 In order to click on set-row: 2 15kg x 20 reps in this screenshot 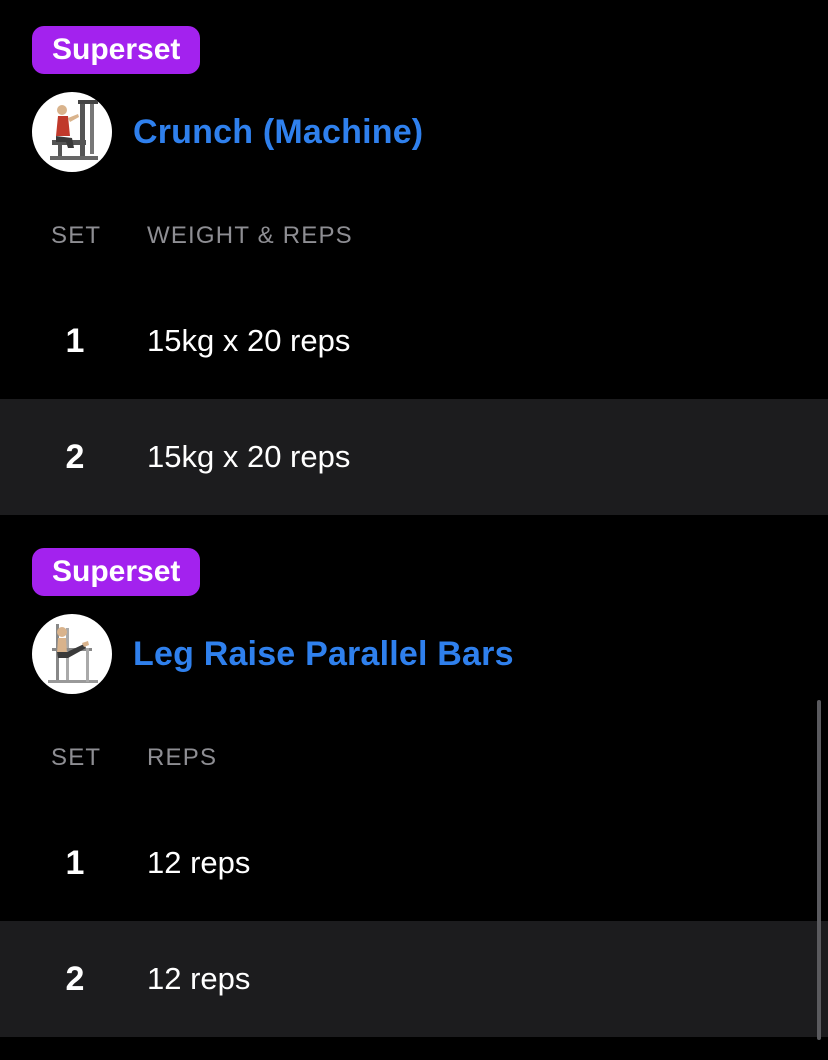, I will do `click(414, 457)`.